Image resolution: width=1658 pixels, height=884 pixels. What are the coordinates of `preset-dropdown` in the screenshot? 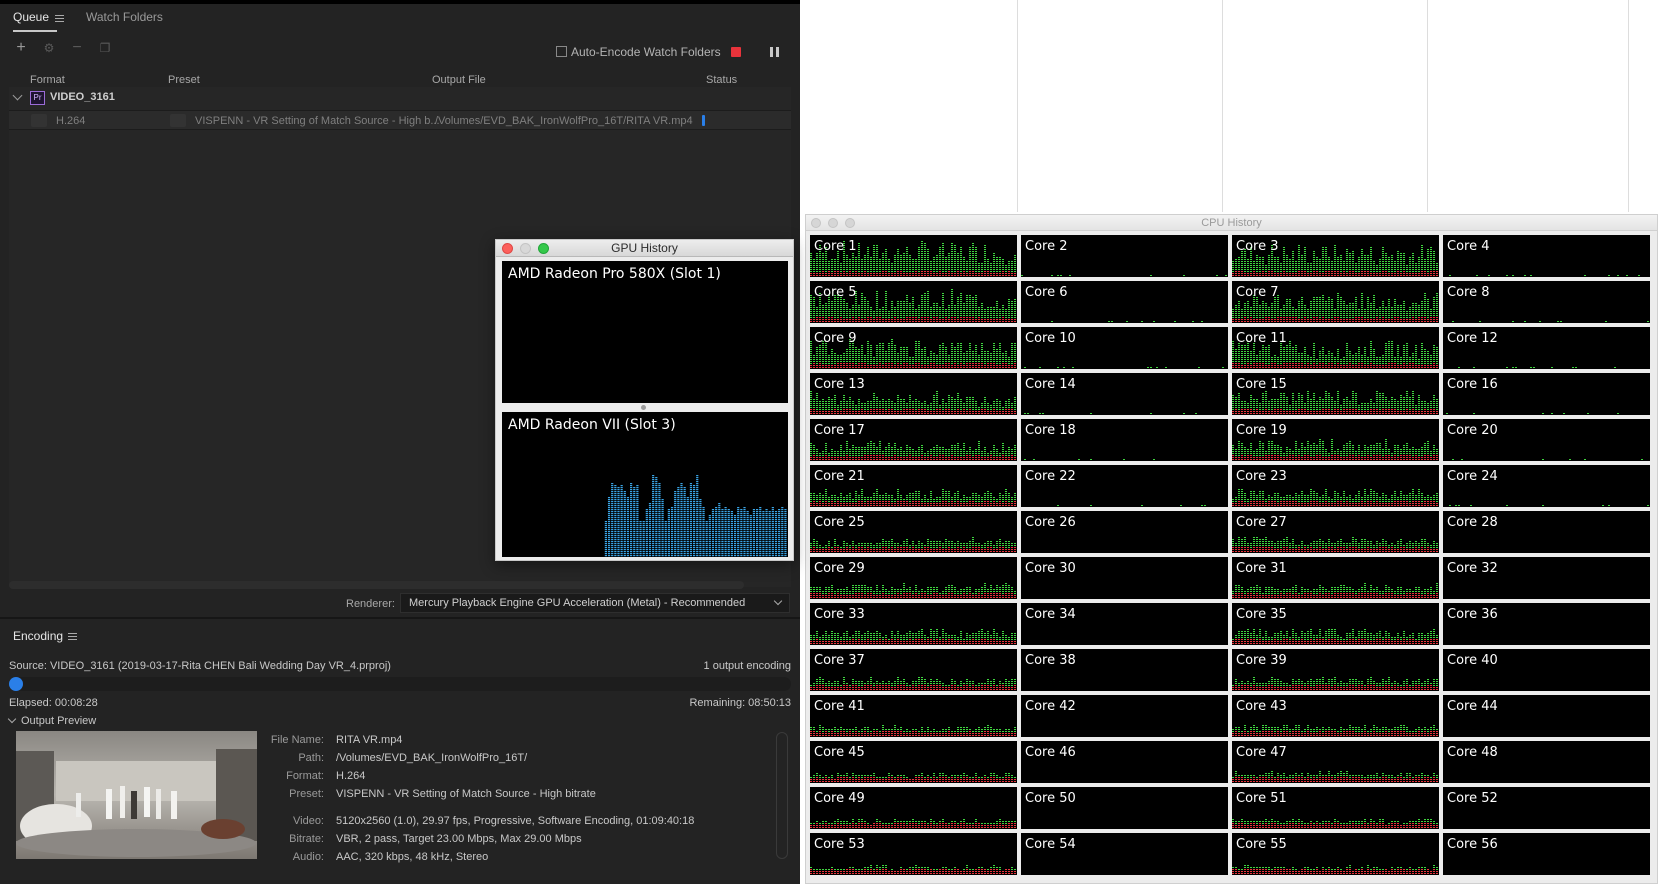 It's located at (178, 120).